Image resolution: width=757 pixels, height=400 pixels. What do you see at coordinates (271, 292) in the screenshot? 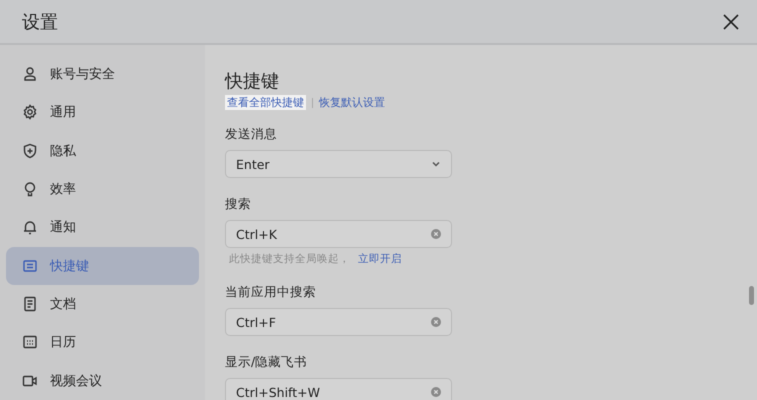
I see `setting-label: 当前应用中搜索` at bounding box center [271, 292].